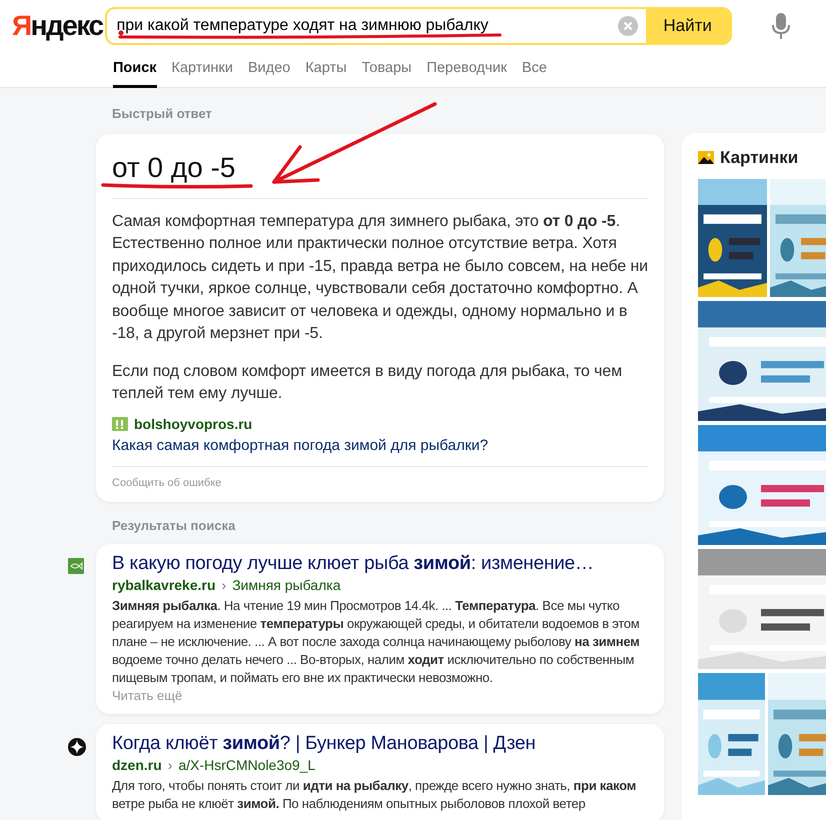  I want to click on fish-icon, so click(76, 566).